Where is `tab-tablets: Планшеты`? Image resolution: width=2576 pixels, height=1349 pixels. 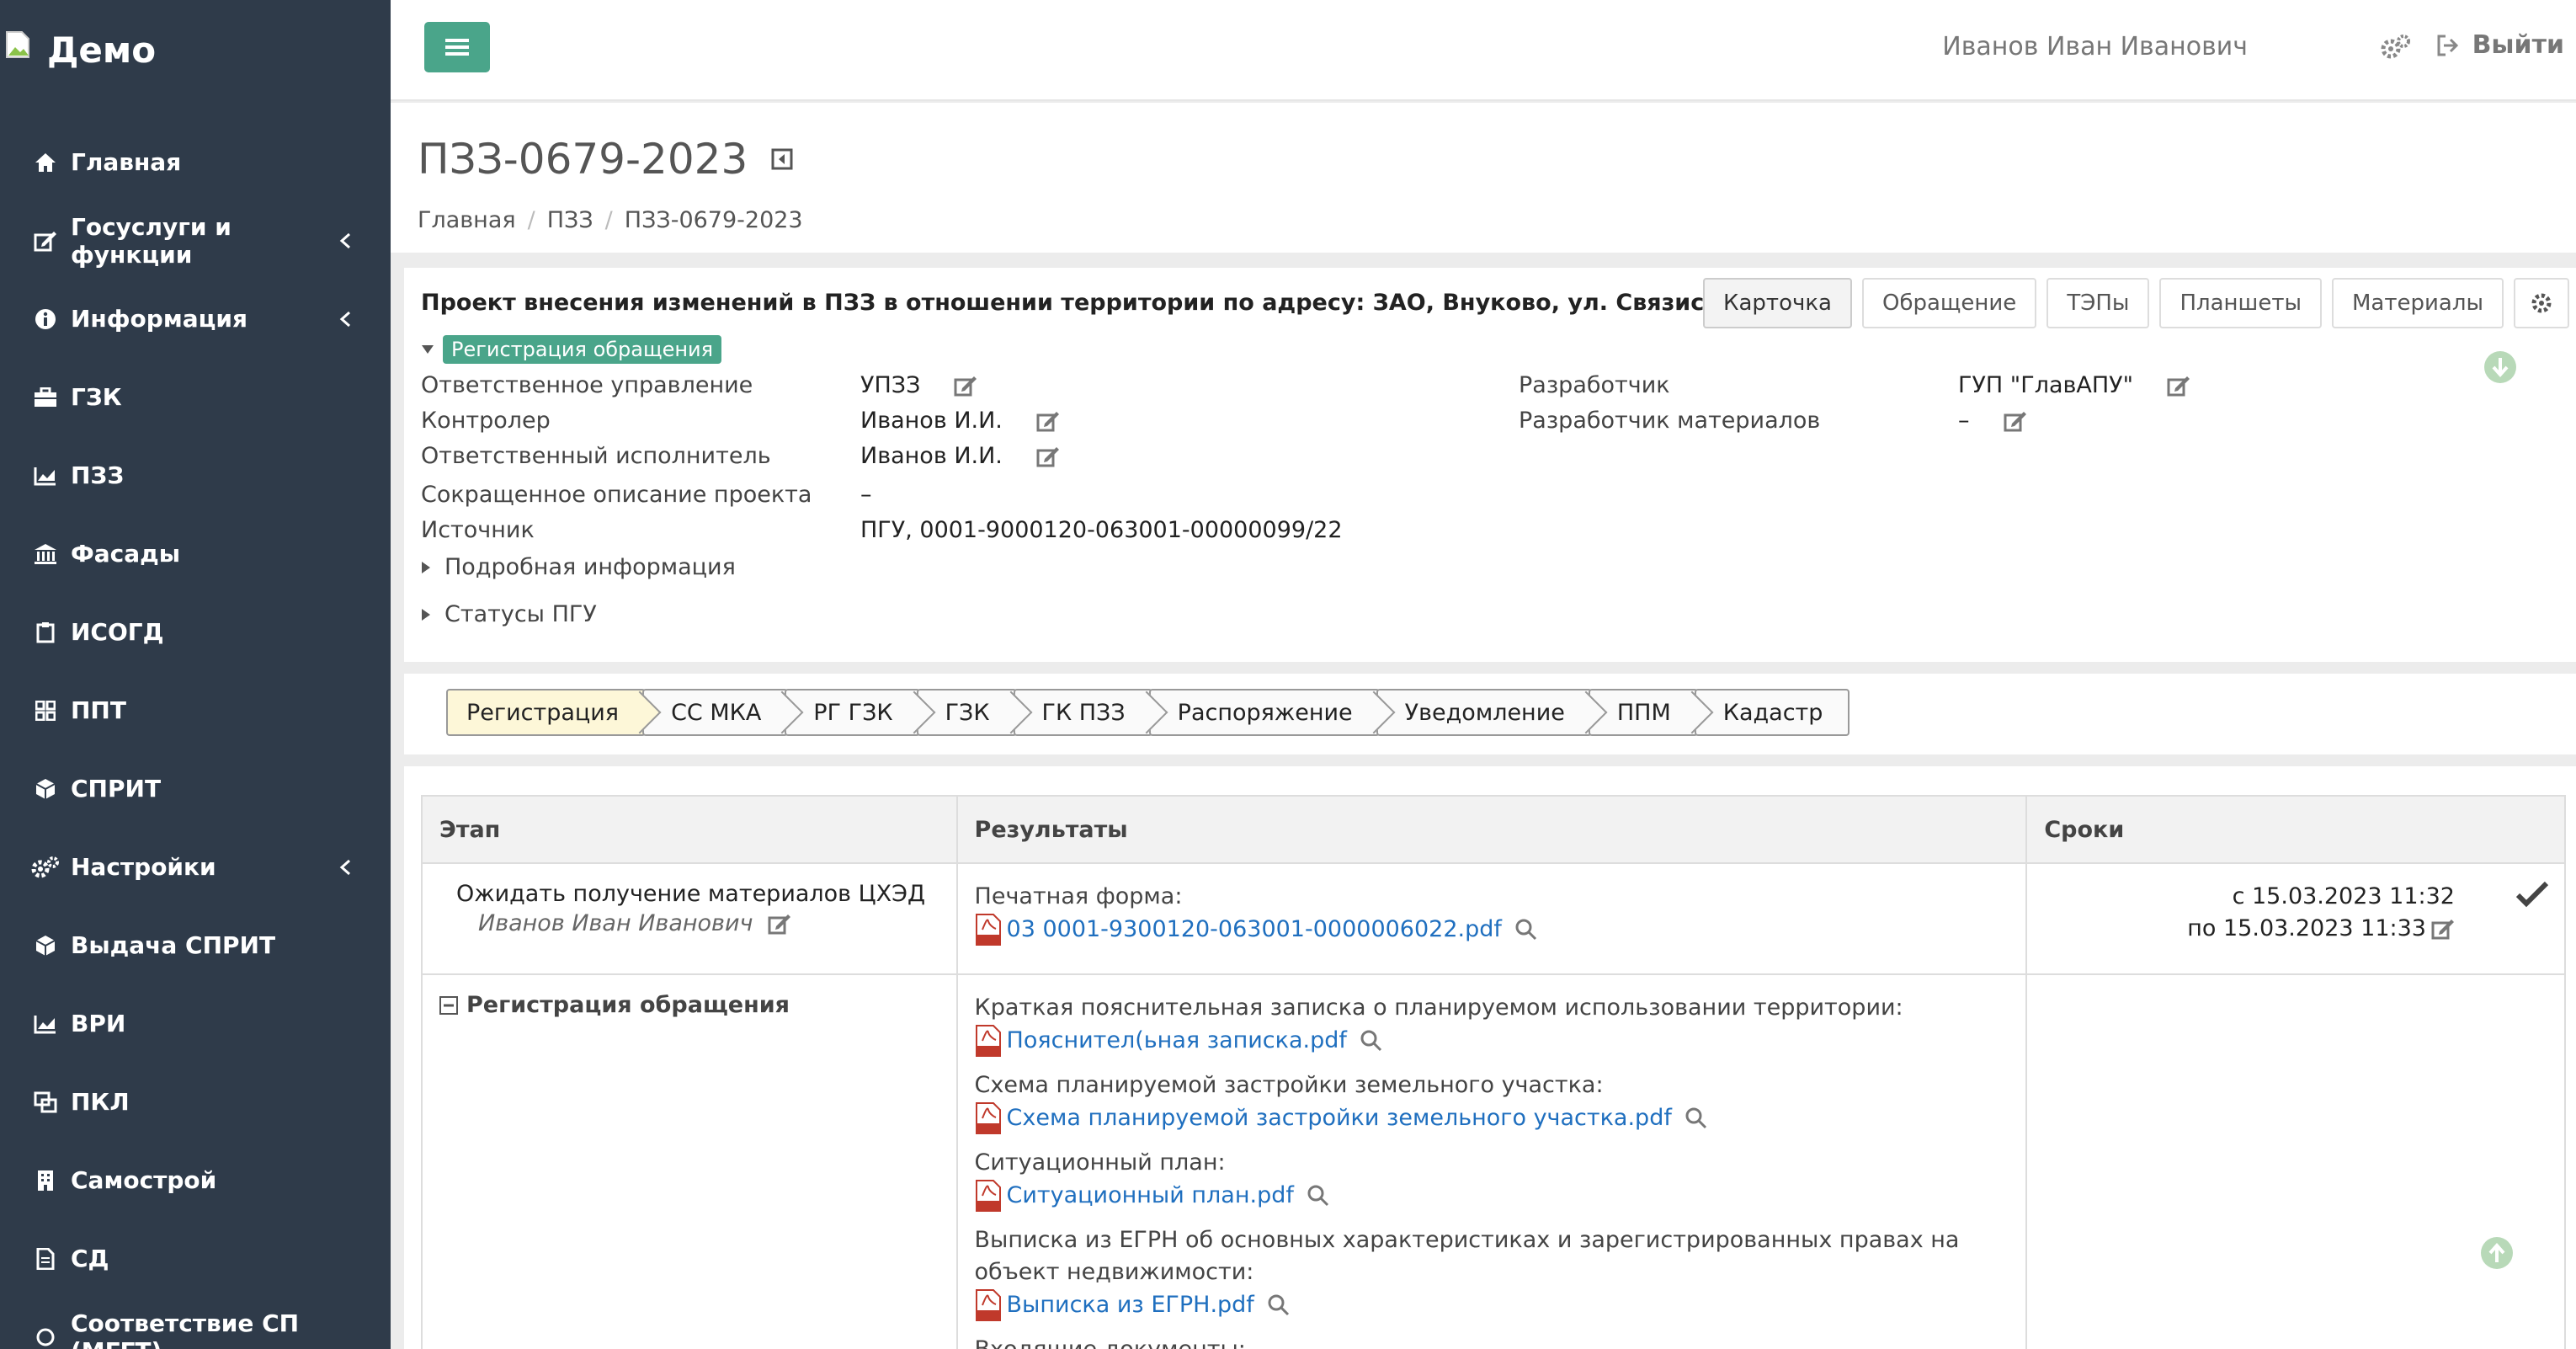 tab-tablets: Планшеты is located at coordinates (2240, 303).